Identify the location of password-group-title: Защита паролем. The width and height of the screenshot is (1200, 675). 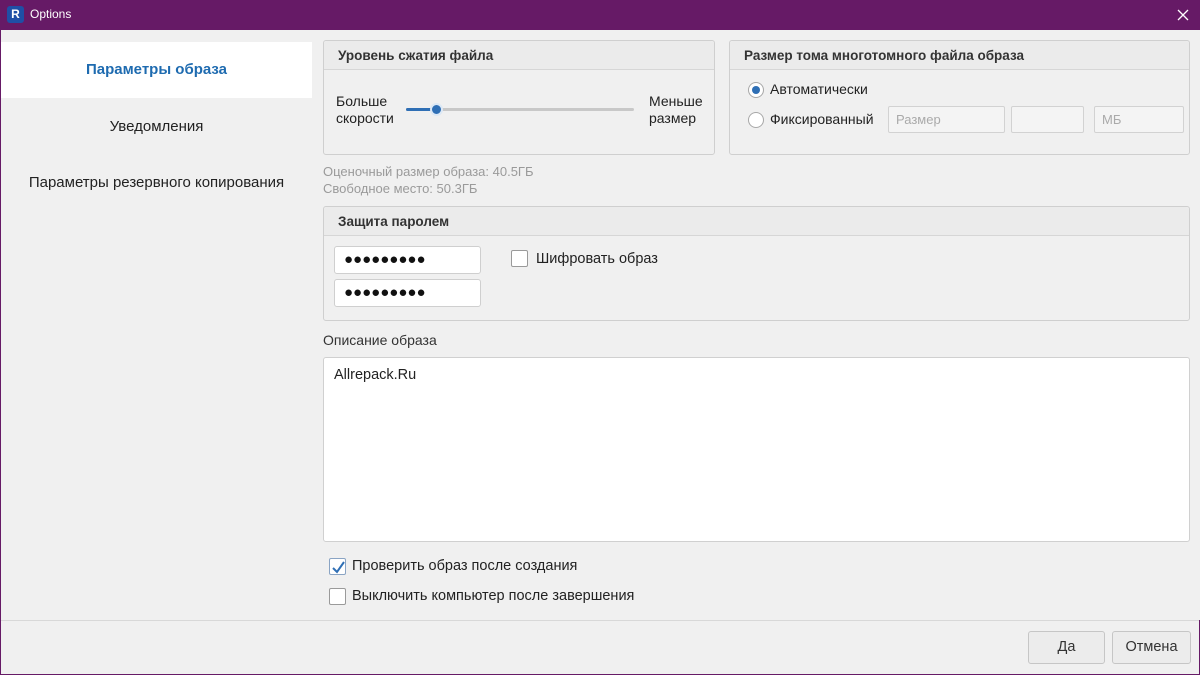
(756, 221).